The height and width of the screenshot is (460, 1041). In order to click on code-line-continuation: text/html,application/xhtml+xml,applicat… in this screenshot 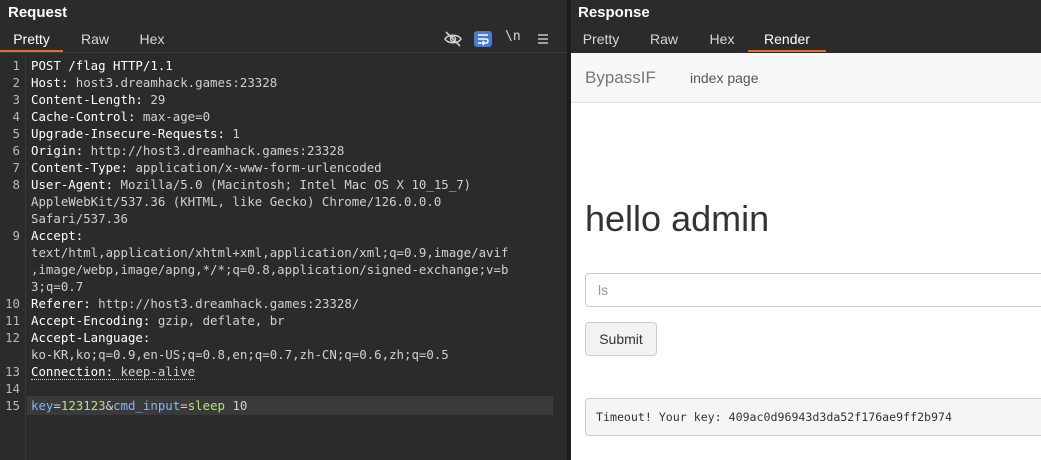, I will do `click(270, 252)`.